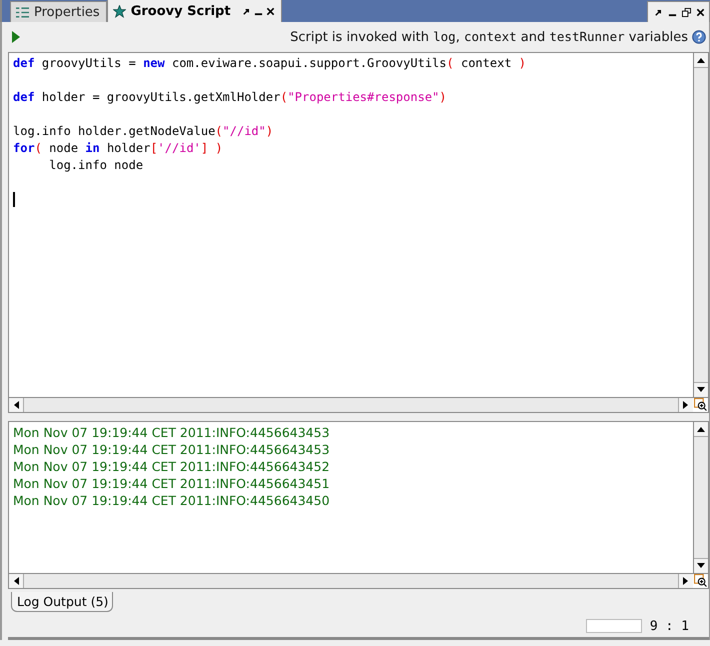  I want to click on code-line: for( node in holder['//id'] ), so click(118, 148).